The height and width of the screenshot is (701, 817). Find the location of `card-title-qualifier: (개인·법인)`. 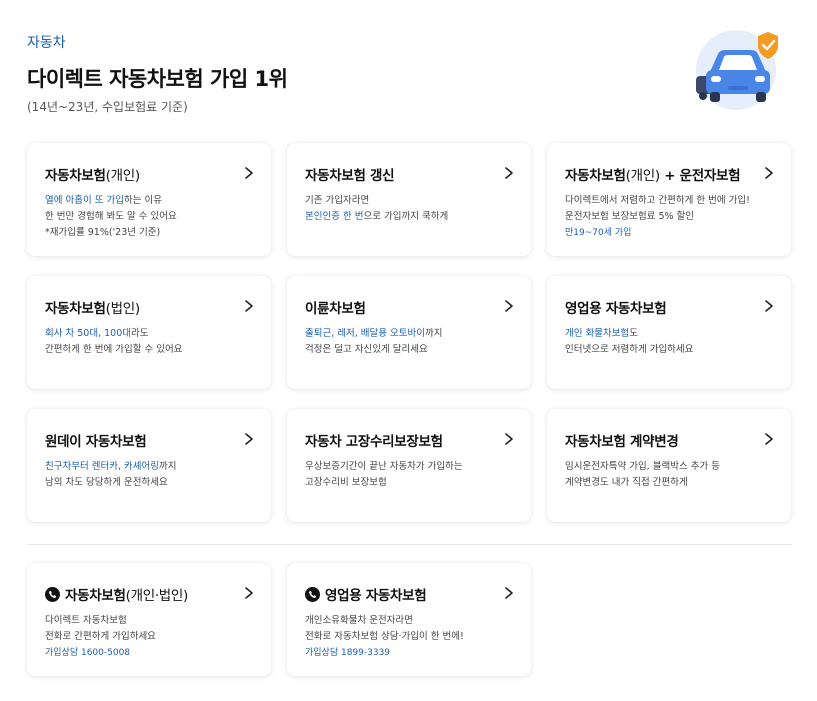

card-title-qualifier: (개인·법인) is located at coordinates (157, 596).